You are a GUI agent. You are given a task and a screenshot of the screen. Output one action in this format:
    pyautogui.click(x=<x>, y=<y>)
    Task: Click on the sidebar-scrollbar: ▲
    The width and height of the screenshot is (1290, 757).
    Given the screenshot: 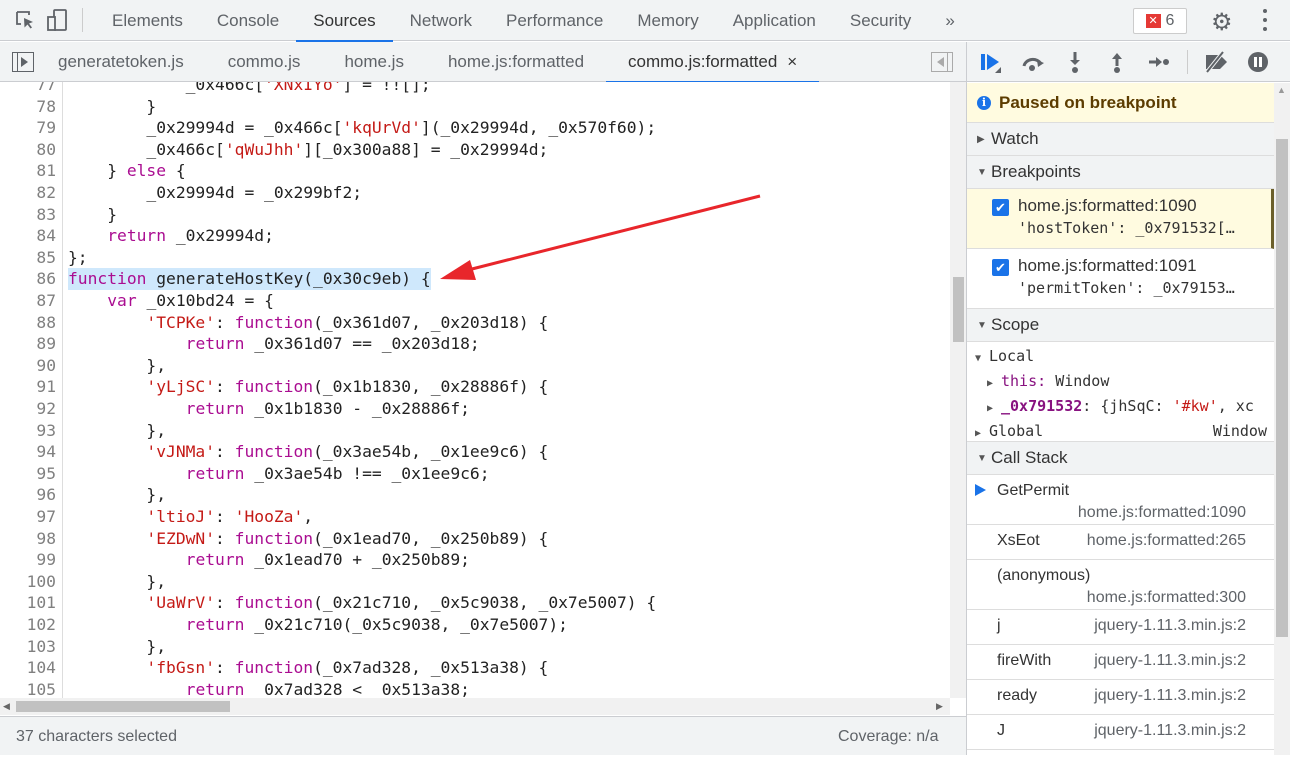 What is the action you would take?
    pyautogui.click(x=1282, y=419)
    